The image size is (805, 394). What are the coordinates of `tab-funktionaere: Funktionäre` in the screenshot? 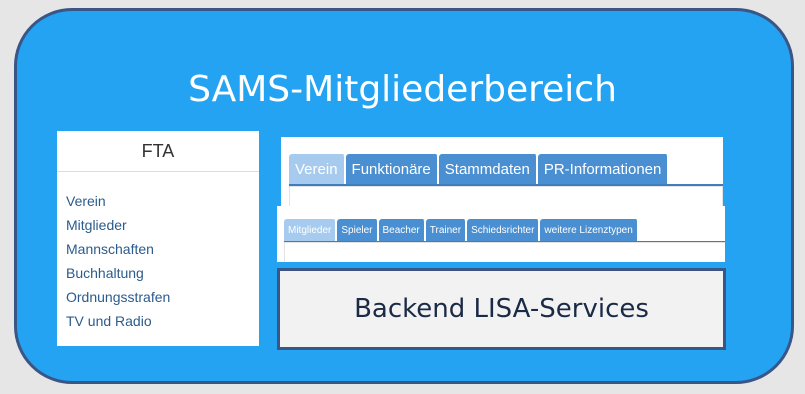 It's located at (392, 169).